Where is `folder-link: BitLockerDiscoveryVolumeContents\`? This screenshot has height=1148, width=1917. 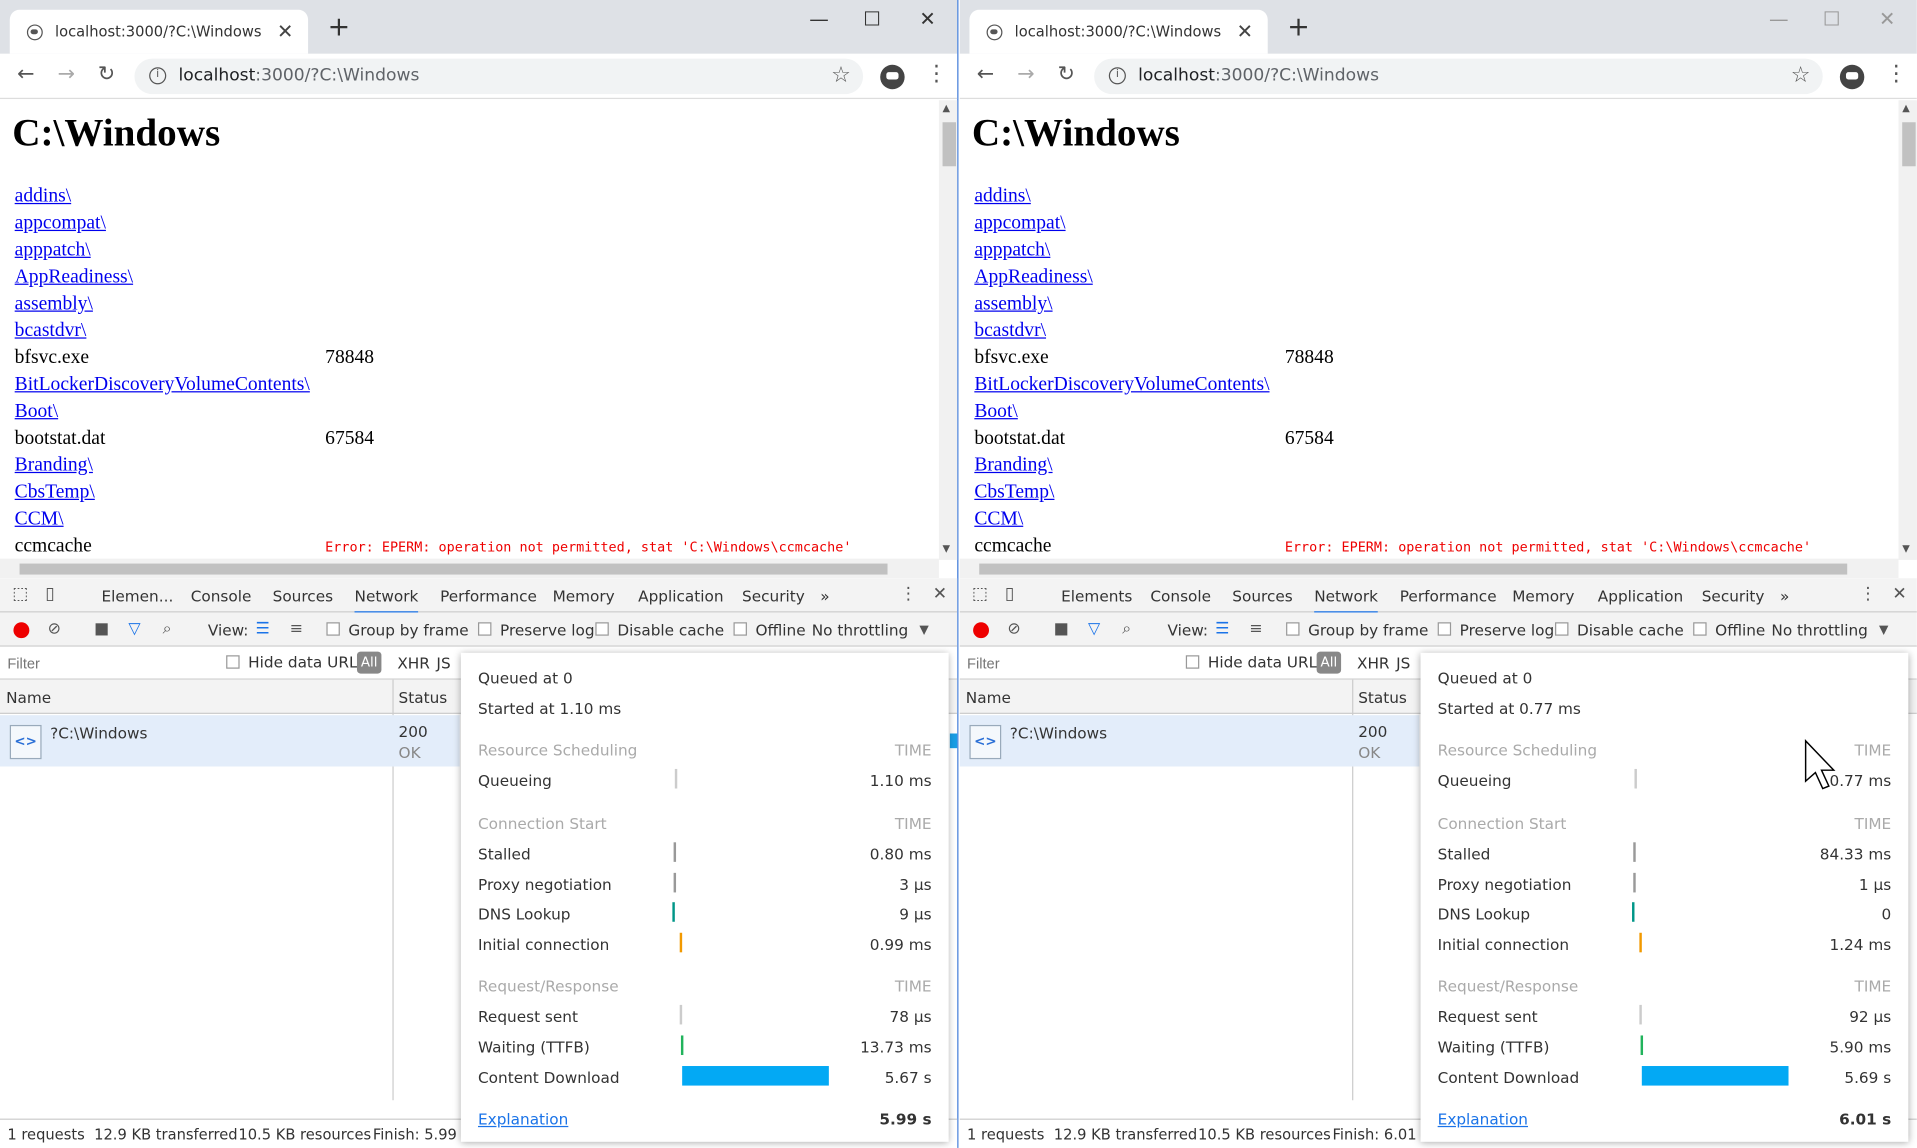
folder-link: BitLockerDiscoveryVolumeContents\ is located at coordinates (1121, 384).